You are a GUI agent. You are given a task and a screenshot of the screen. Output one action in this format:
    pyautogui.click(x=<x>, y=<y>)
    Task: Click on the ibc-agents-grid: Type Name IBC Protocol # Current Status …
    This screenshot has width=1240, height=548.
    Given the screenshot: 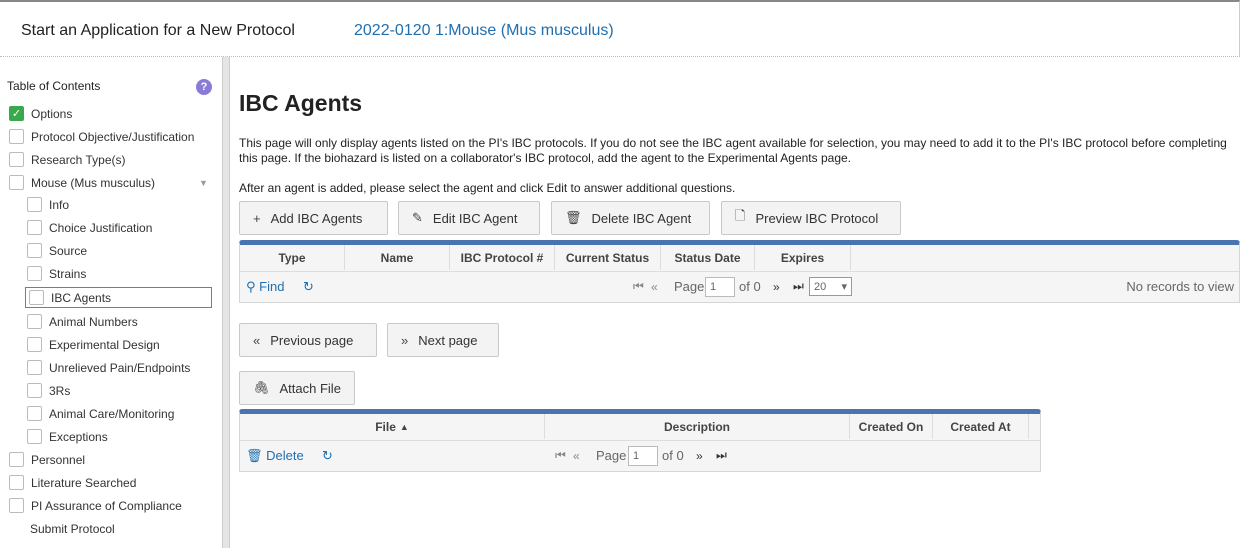 What is the action you would take?
    pyautogui.click(x=739, y=271)
    